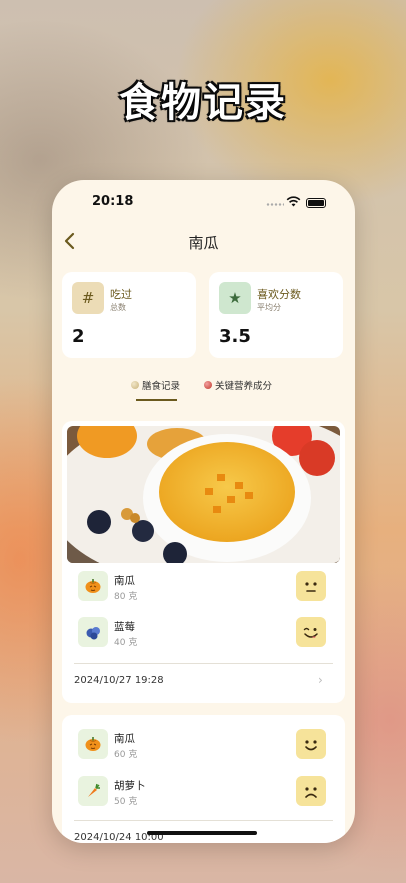  What do you see at coordinates (129, 315) in the screenshot?
I see `stat-card-eaten: # 吃过 总数 2` at bounding box center [129, 315].